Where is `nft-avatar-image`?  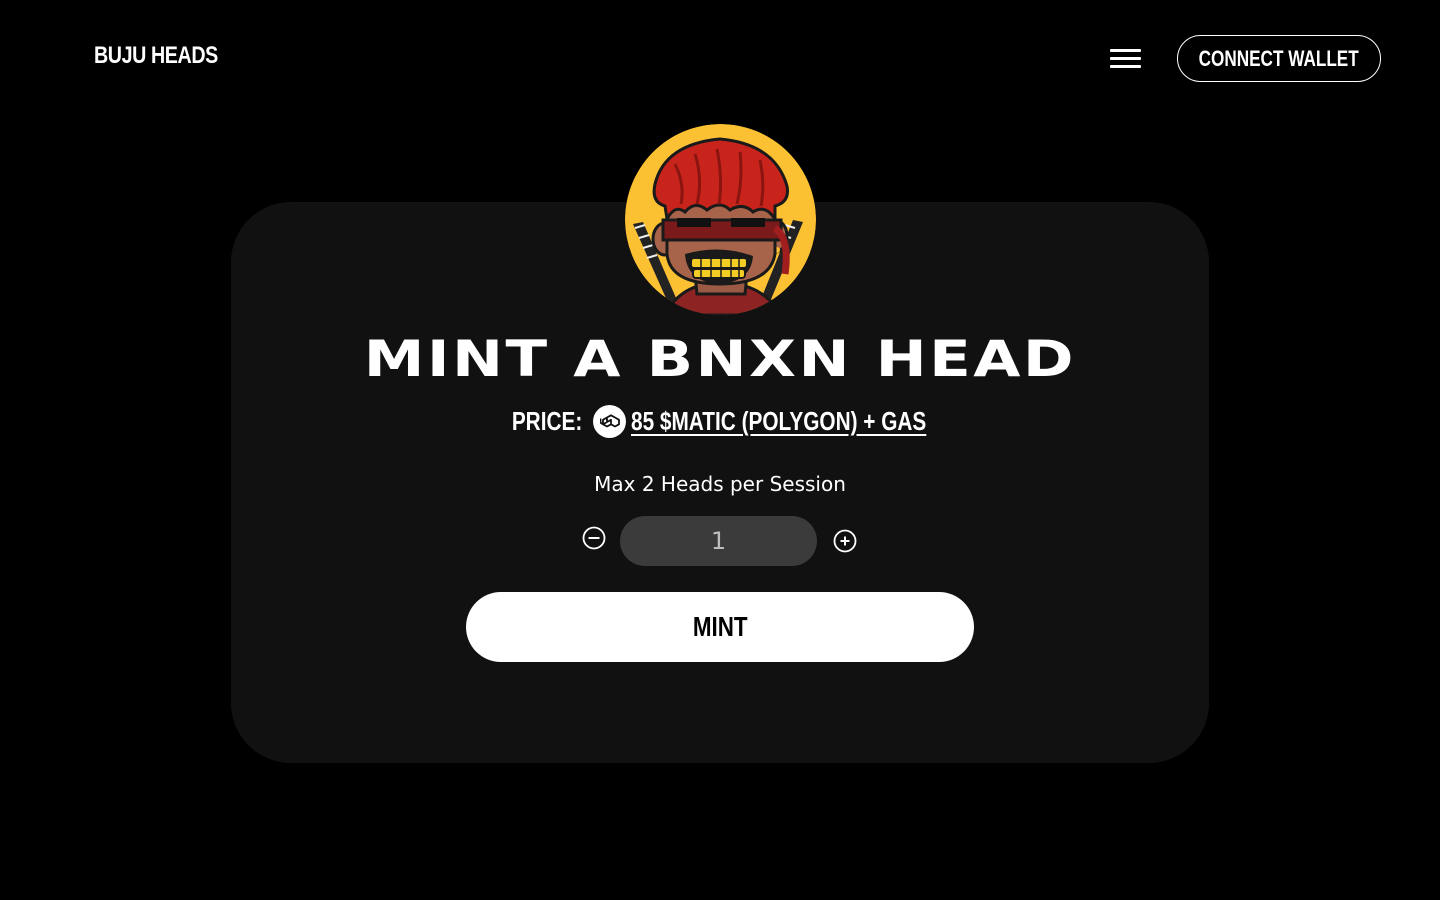
nft-avatar-image is located at coordinates (720, 219).